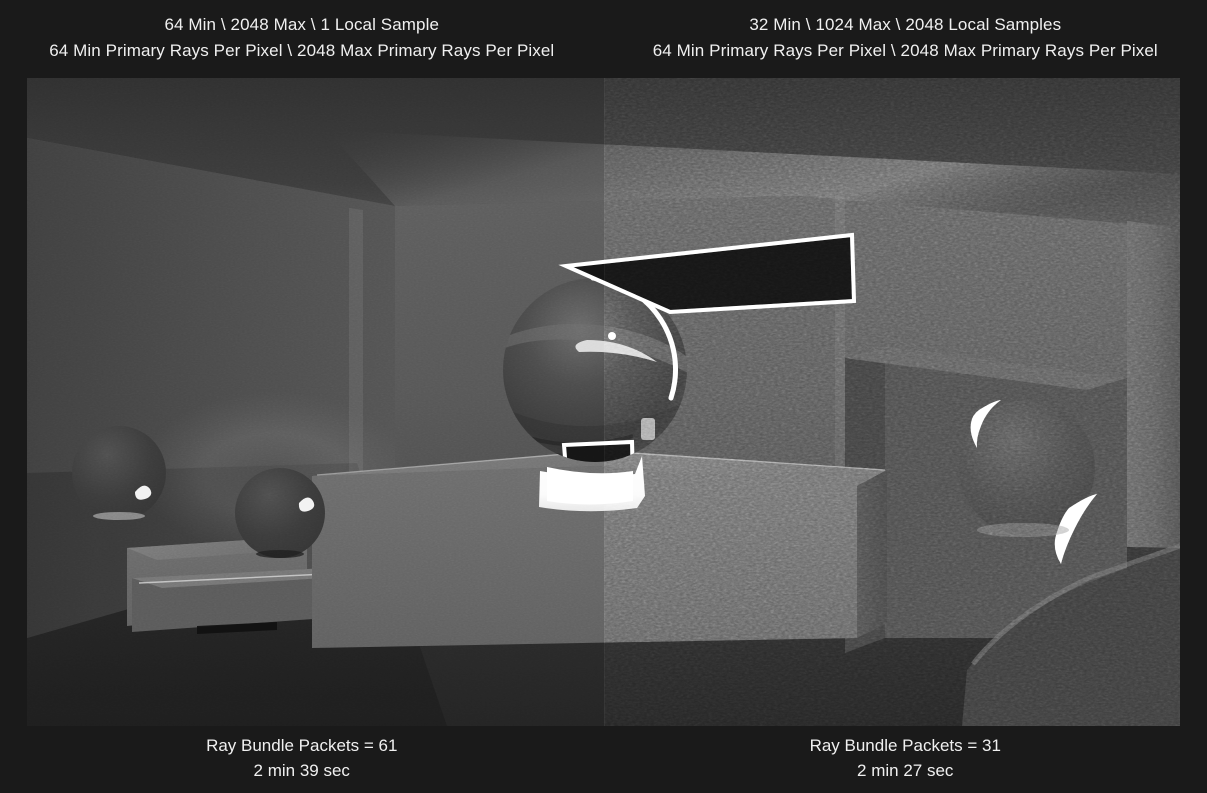 Image resolution: width=1207 pixels, height=793 pixels. I want to click on left-panel-footer: Ray Bundle Packets = 61 2 min 39 sec, so click(302, 760).